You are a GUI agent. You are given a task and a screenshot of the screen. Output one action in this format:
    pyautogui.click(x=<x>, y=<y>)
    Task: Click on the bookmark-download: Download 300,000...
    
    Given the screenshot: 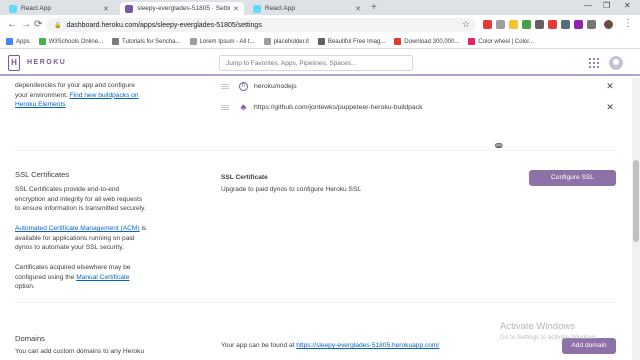 What is the action you would take?
    pyautogui.click(x=426, y=41)
    